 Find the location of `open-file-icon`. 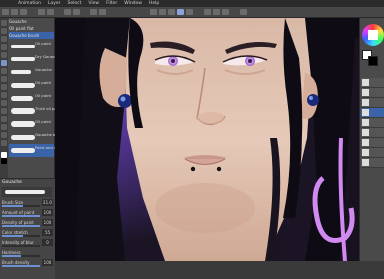

open-file-icon is located at coordinates (14, 12).